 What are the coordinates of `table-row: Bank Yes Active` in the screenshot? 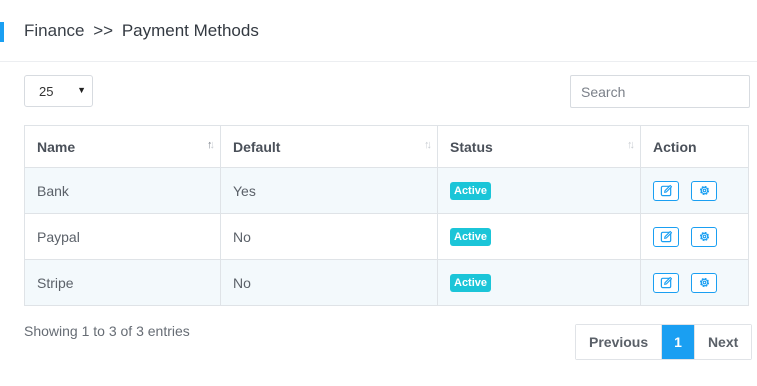 It's located at (386, 190).